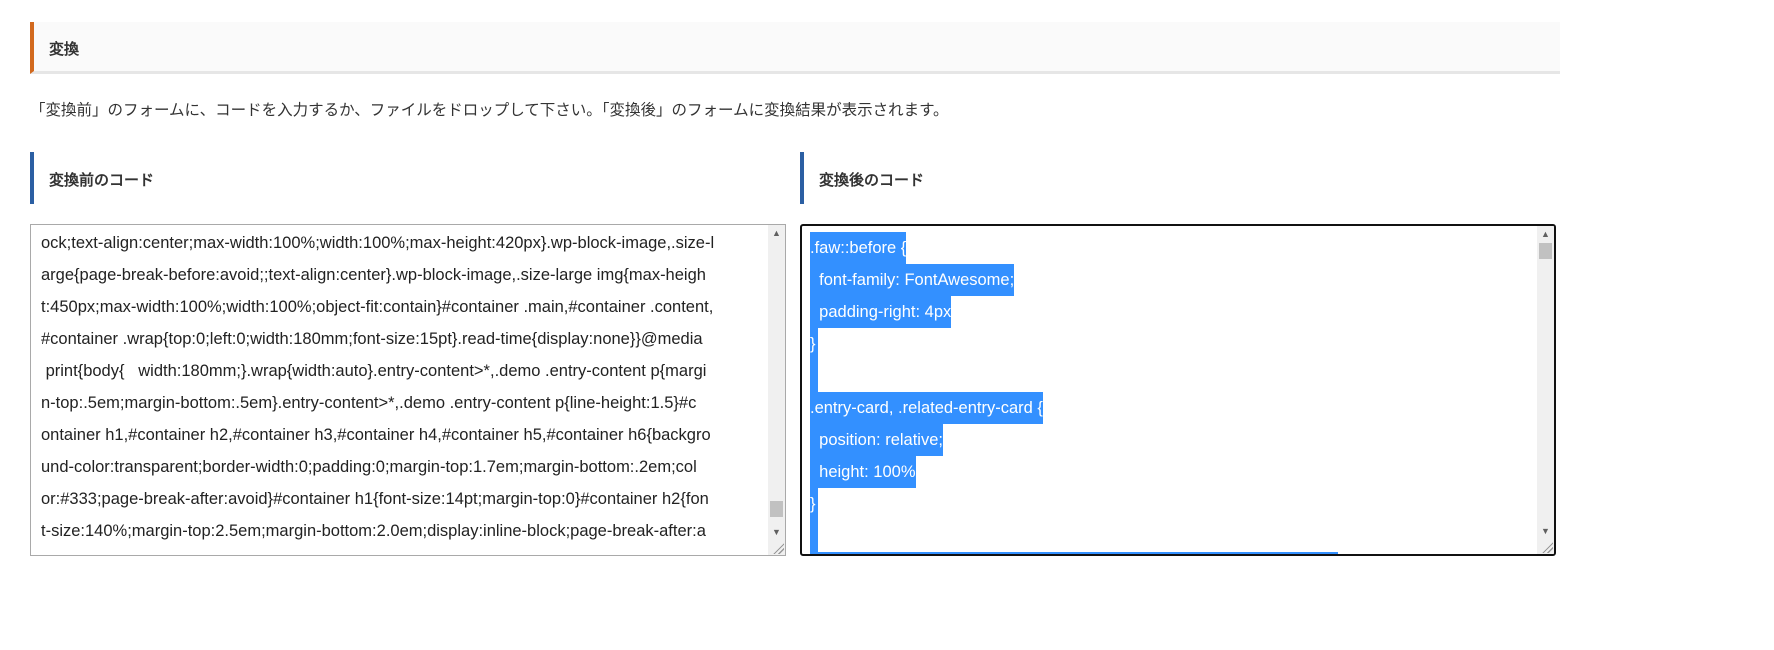 This screenshot has width=1774, height=650. Describe the element at coordinates (881, 312) in the screenshot. I see `code-line-text: padding-right: 4px` at that location.